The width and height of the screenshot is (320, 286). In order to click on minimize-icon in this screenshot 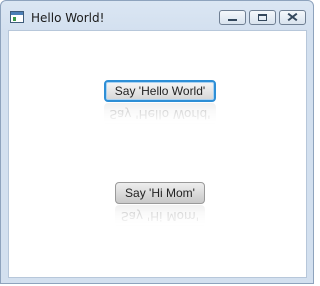, I will do `click(232, 19)`.